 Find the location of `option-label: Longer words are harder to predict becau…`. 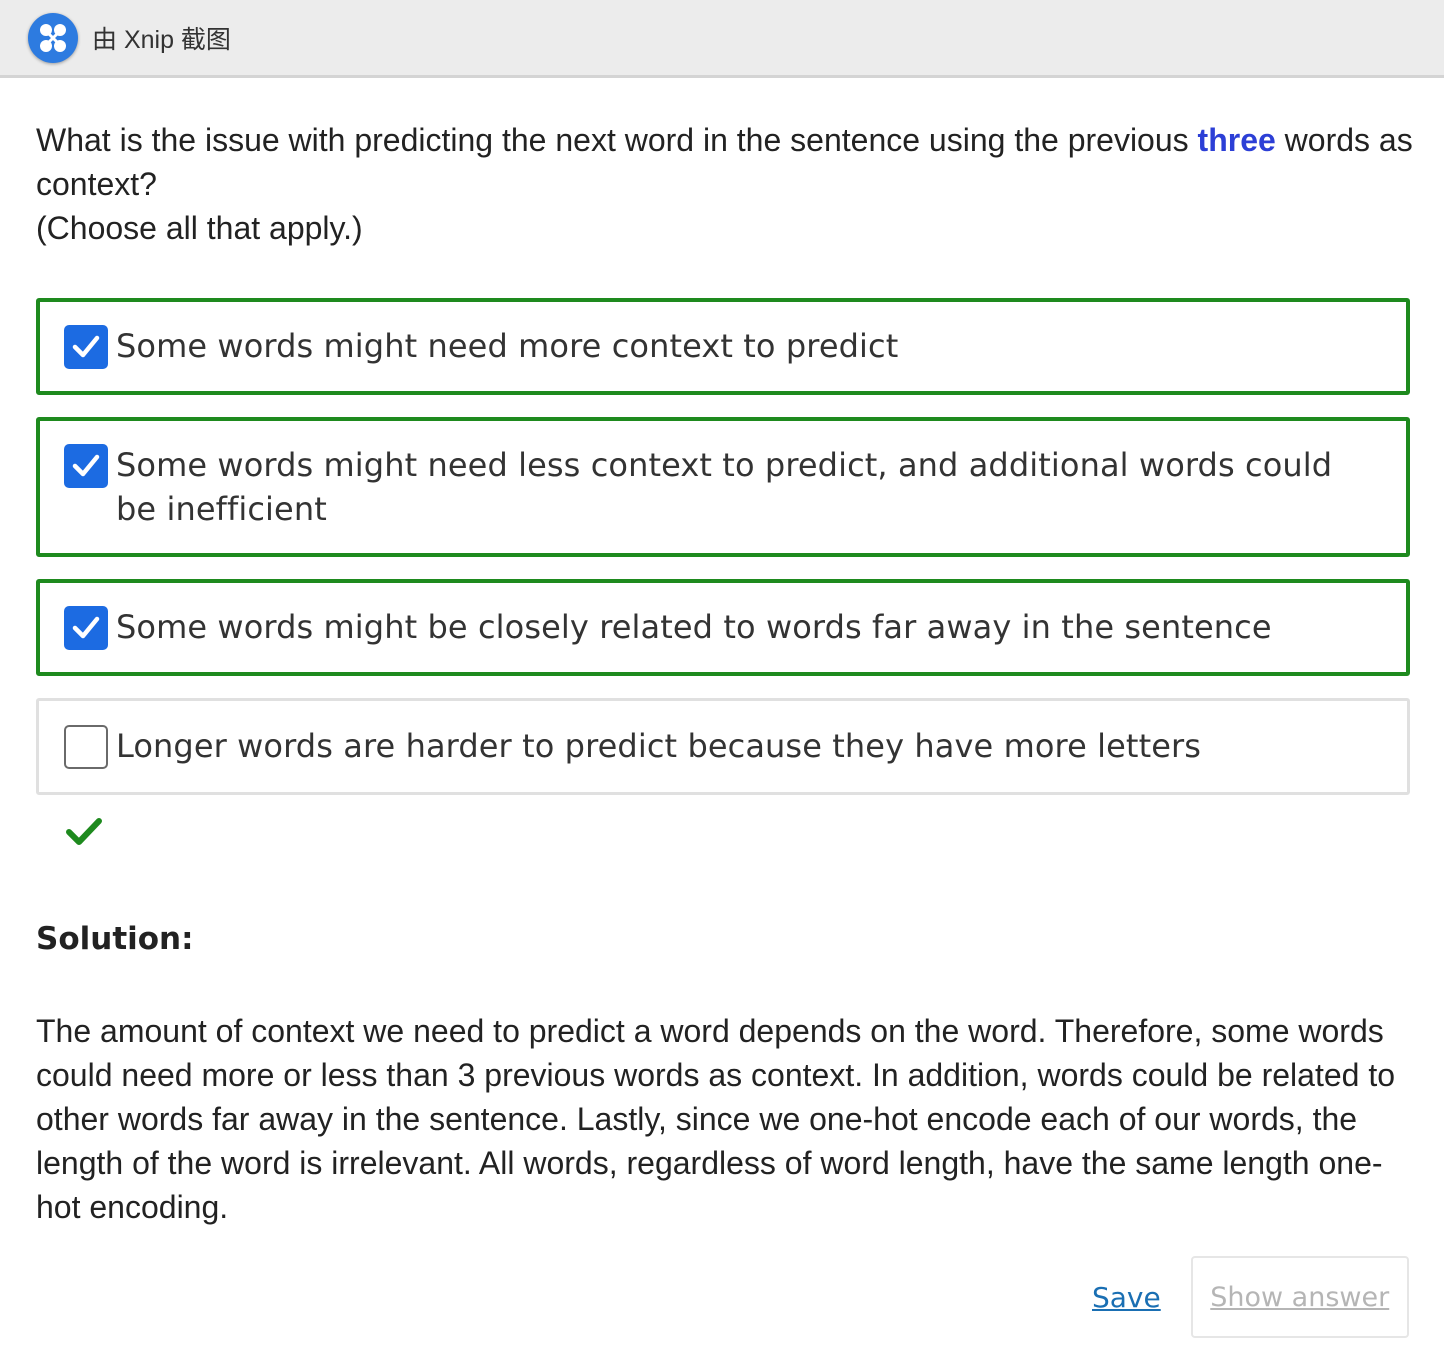

option-label: Longer words are harder to predict becau… is located at coordinates (659, 746).